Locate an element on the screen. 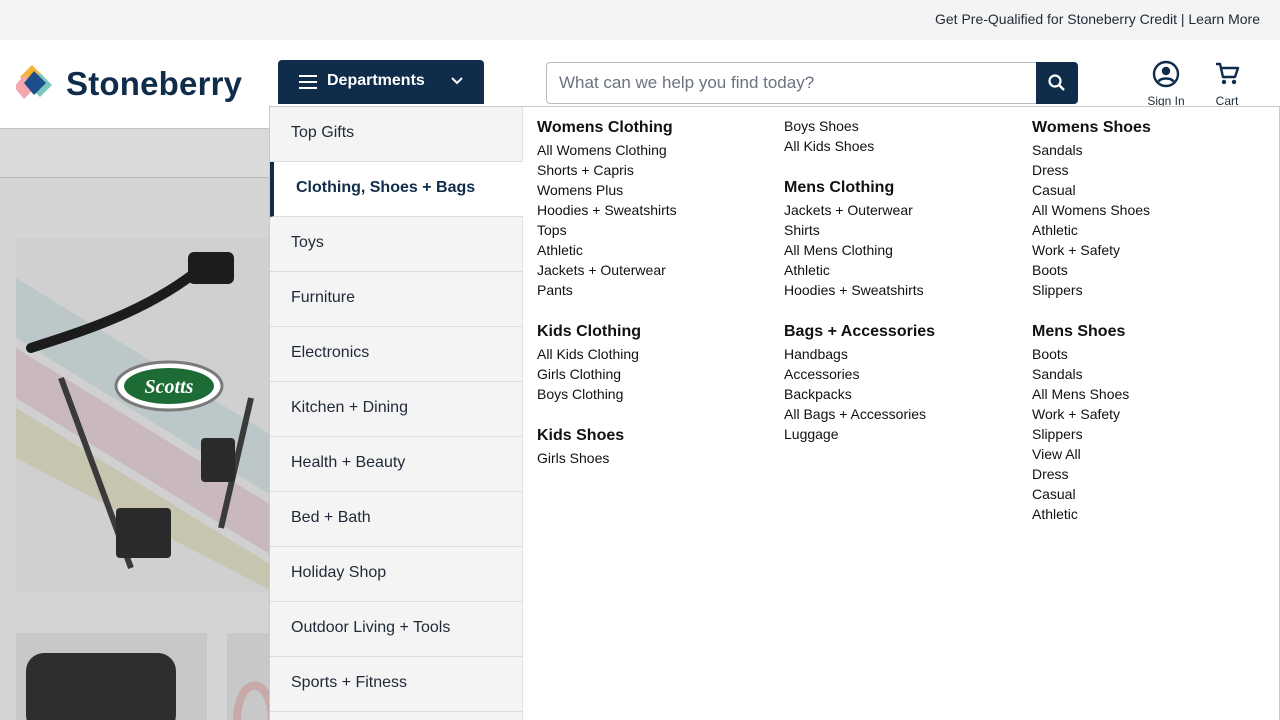 Image resolution: width=1280 pixels, height=720 pixels. search-icon is located at coordinates (1056, 82).